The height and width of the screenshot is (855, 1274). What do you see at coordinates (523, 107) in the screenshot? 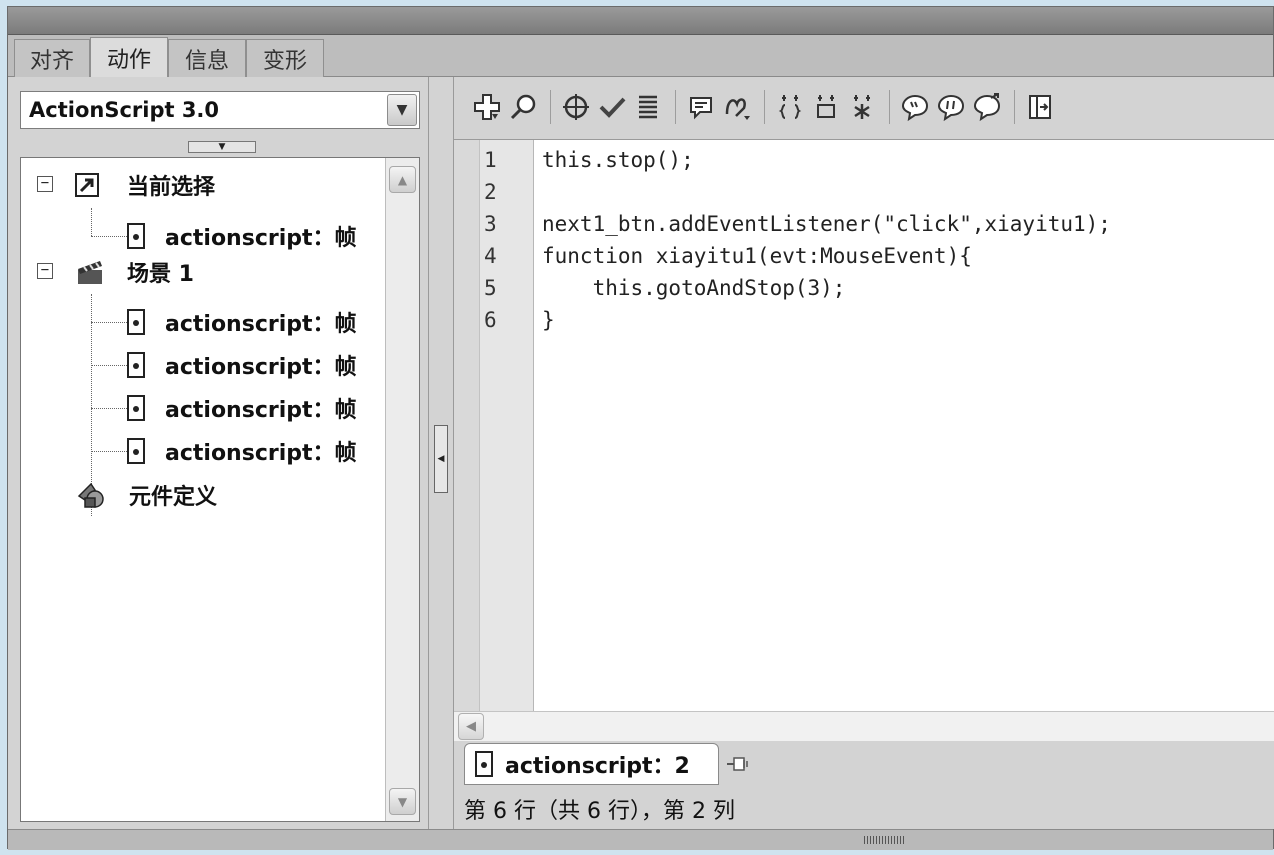
I see `find-icon` at bounding box center [523, 107].